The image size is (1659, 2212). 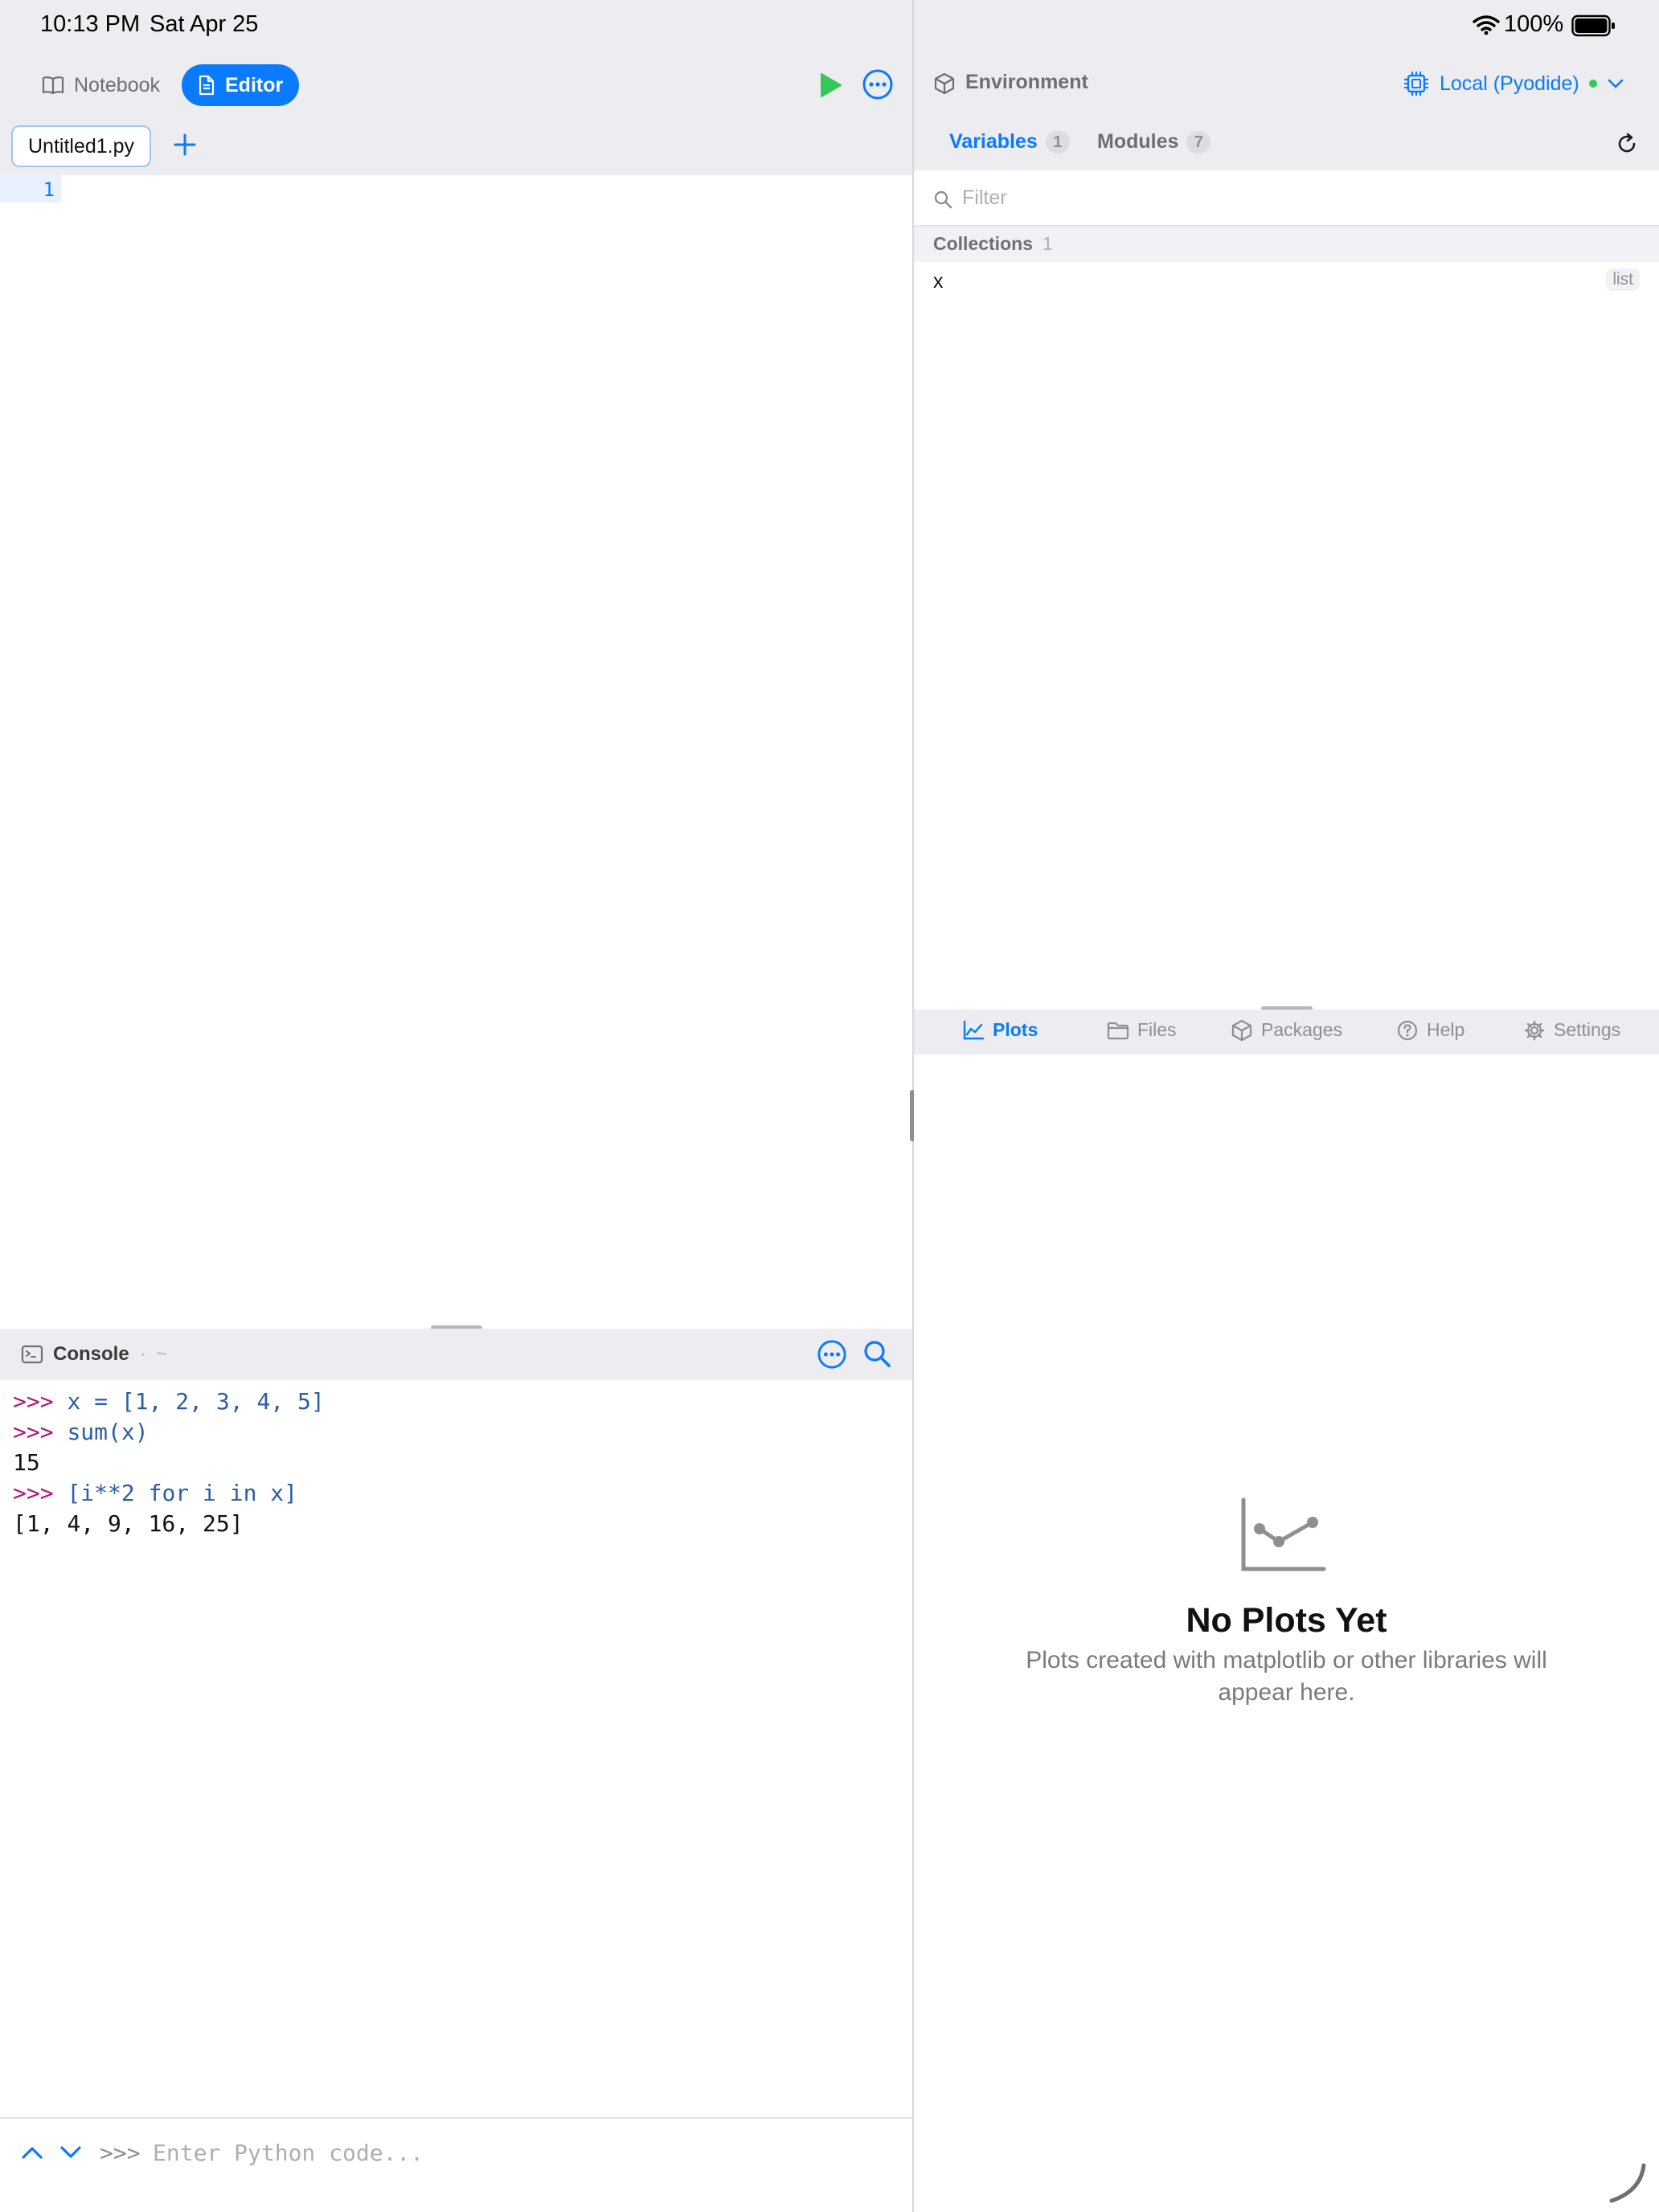 I want to click on notebook-mode-button: Notebook, so click(x=101, y=85).